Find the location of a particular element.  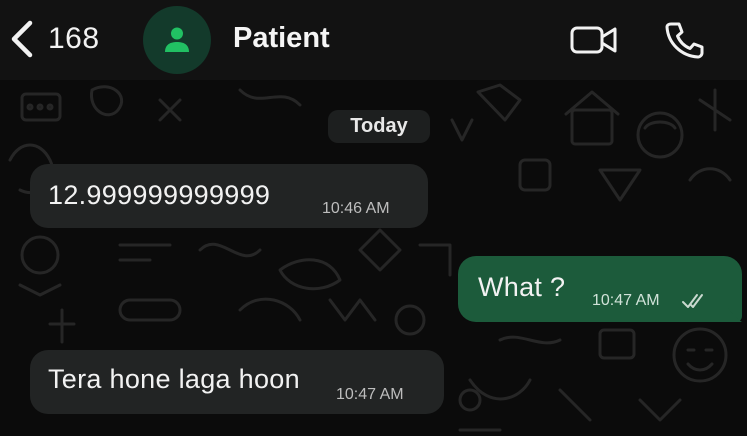

contact-name: Patient is located at coordinates (281, 38).